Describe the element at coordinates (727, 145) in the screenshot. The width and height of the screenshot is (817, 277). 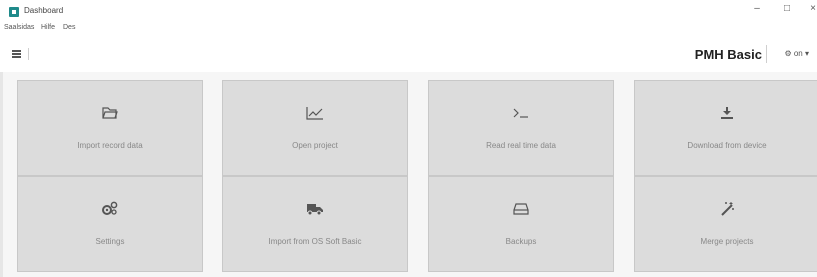
I see `tile-label: Download from device` at that location.